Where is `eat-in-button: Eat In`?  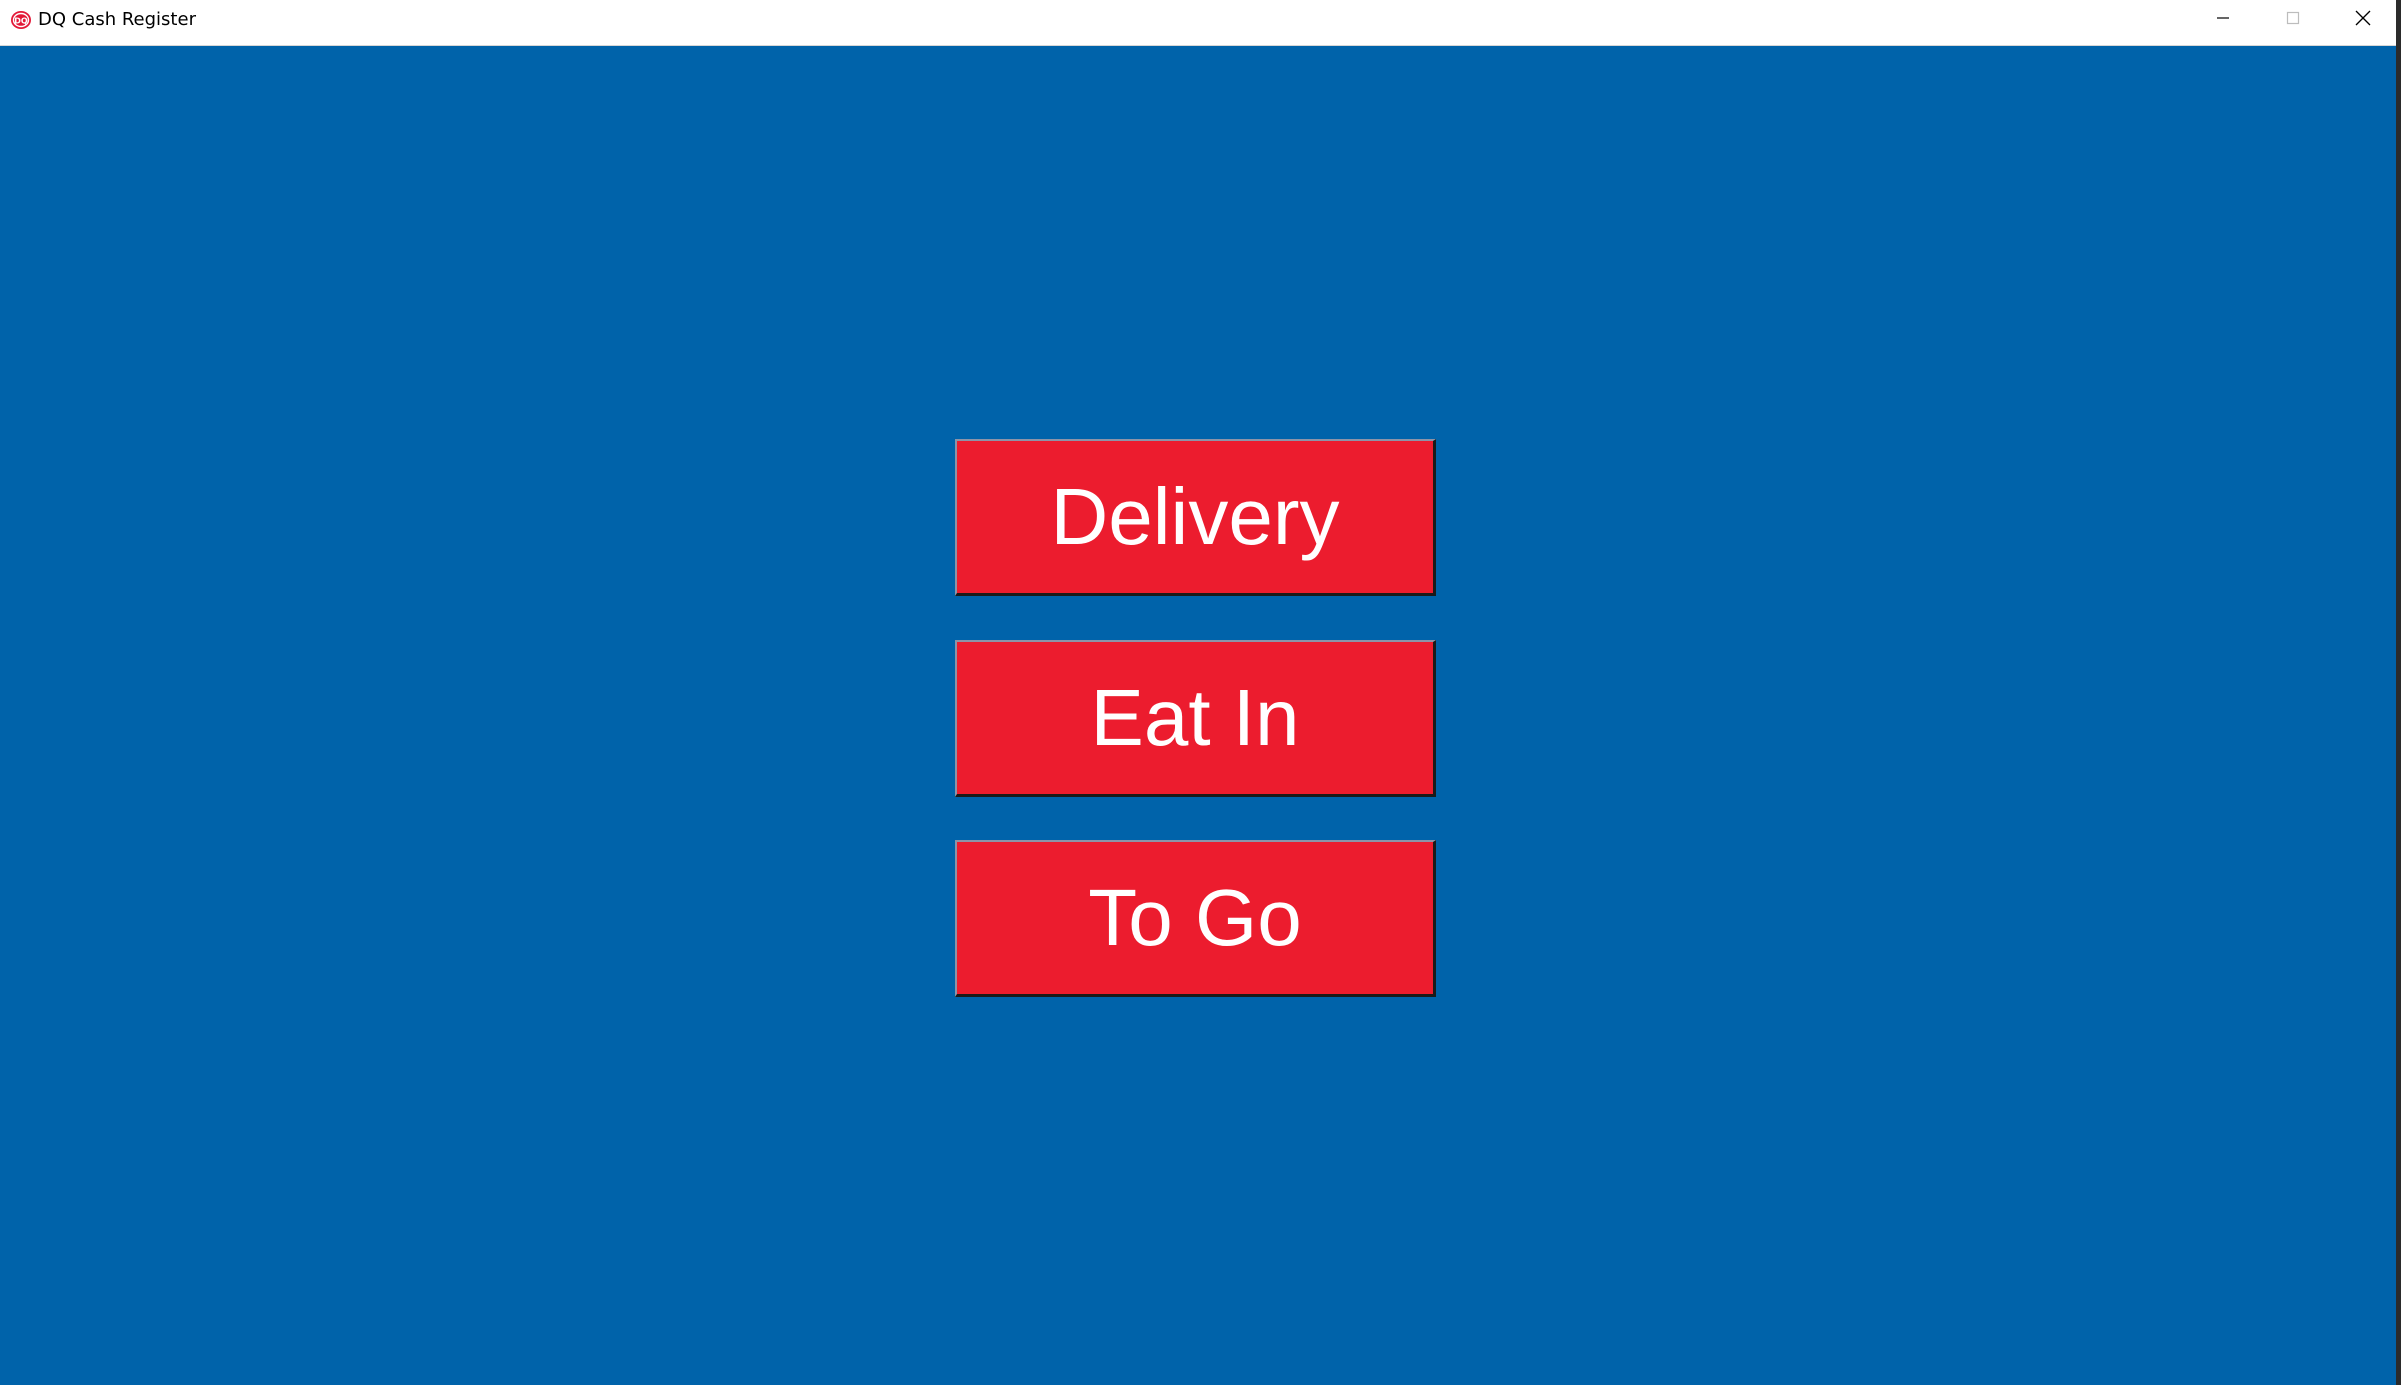 eat-in-button: Eat In is located at coordinates (1195, 718).